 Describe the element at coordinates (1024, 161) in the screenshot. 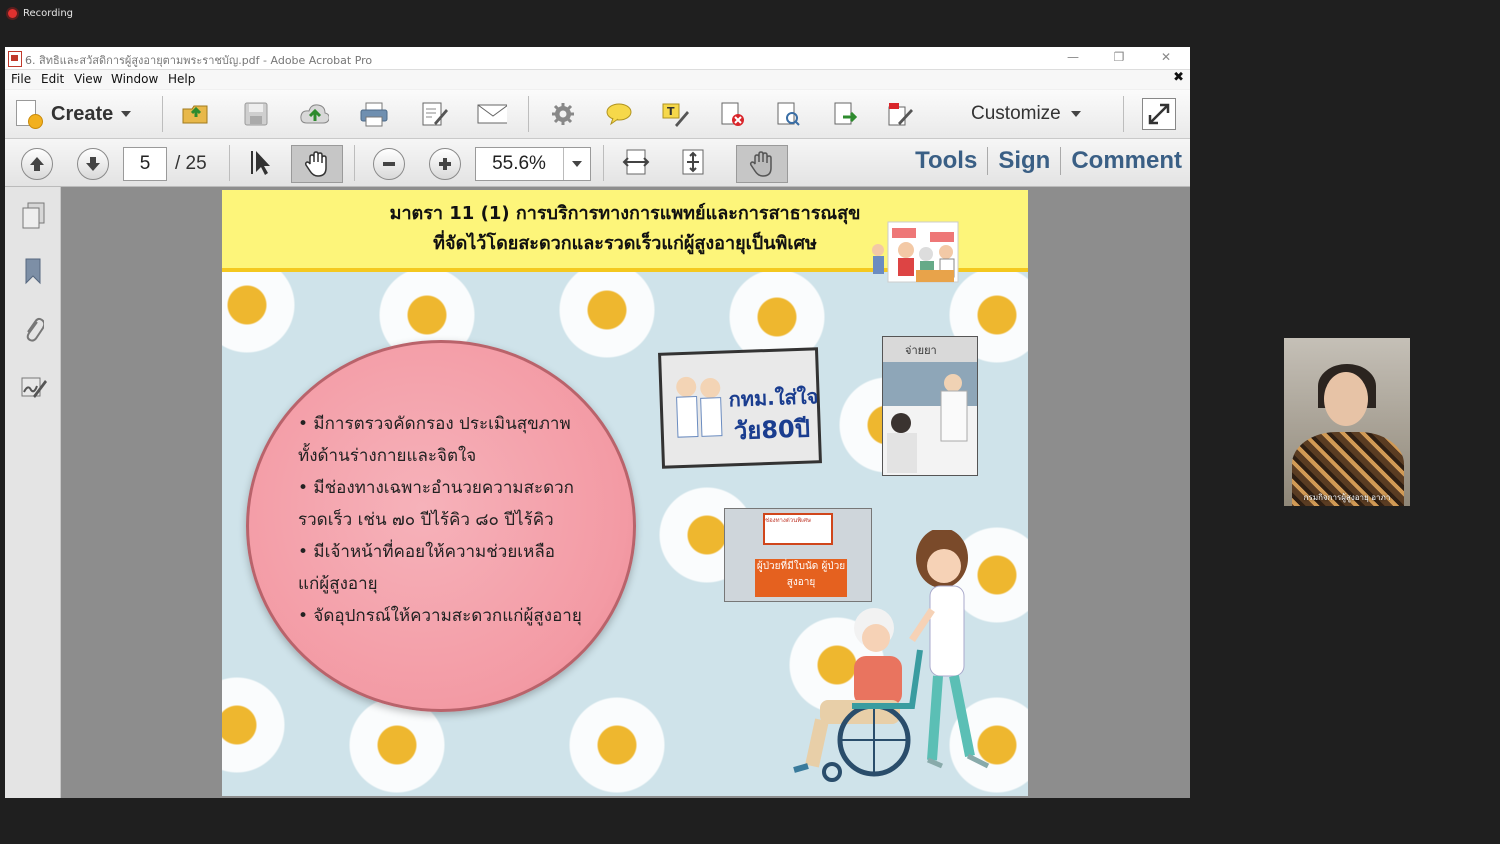

I see `sign-link: Sign` at that location.